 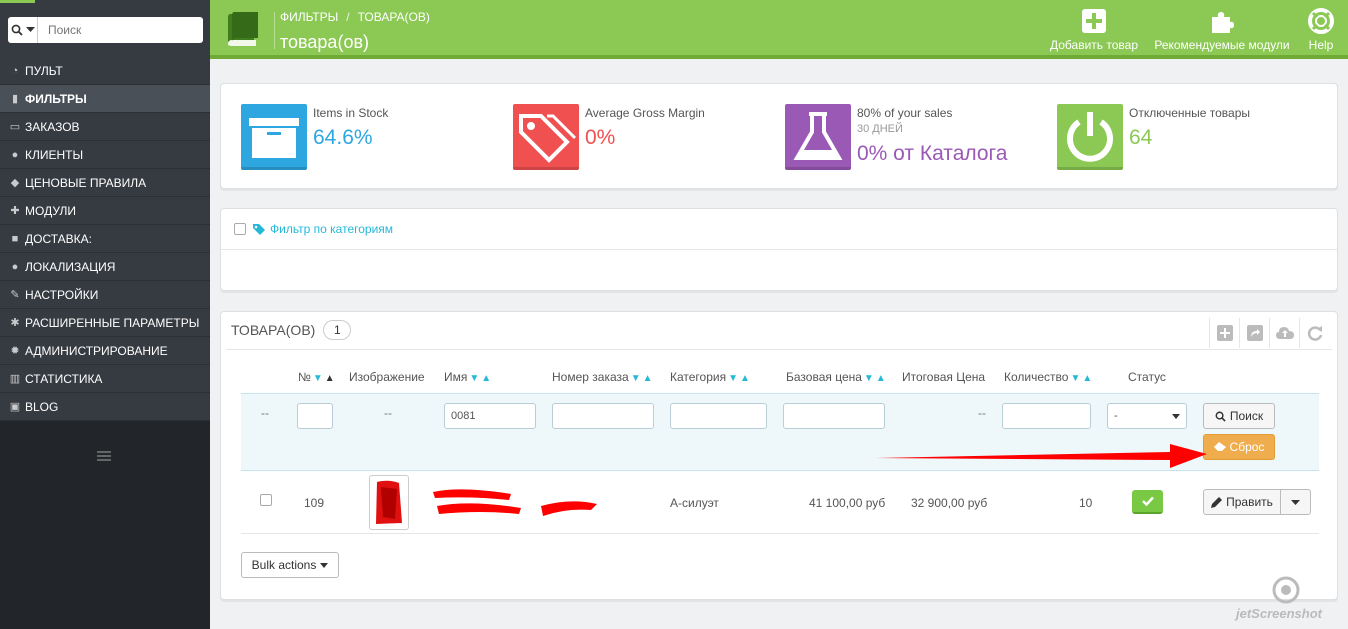 What do you see at coordinates (1295, 502) in the screenshot?
I see `edit-dropdown-button` at bounding box center [1295, 502].